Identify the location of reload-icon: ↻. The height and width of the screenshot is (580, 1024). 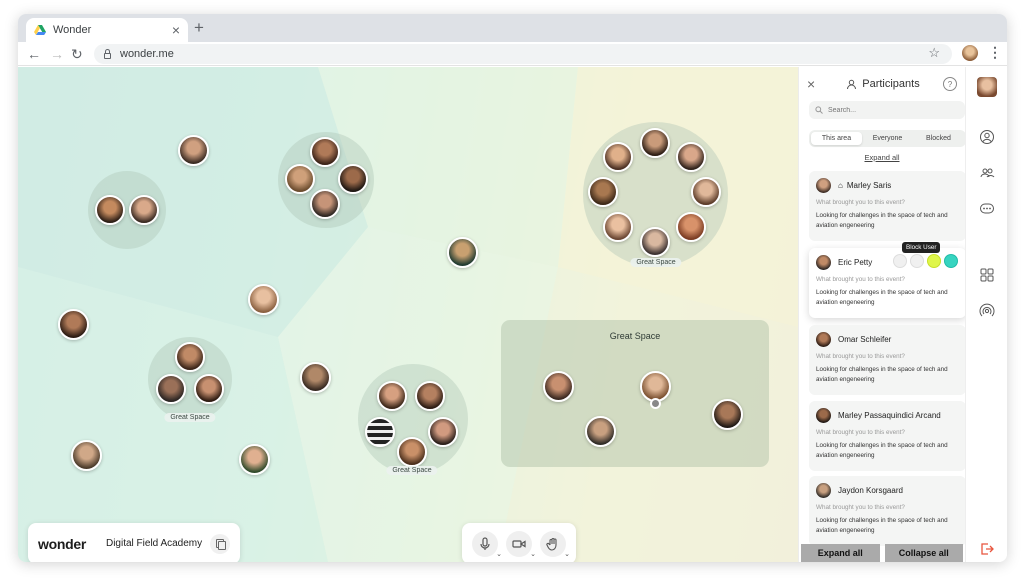
(77, 54).